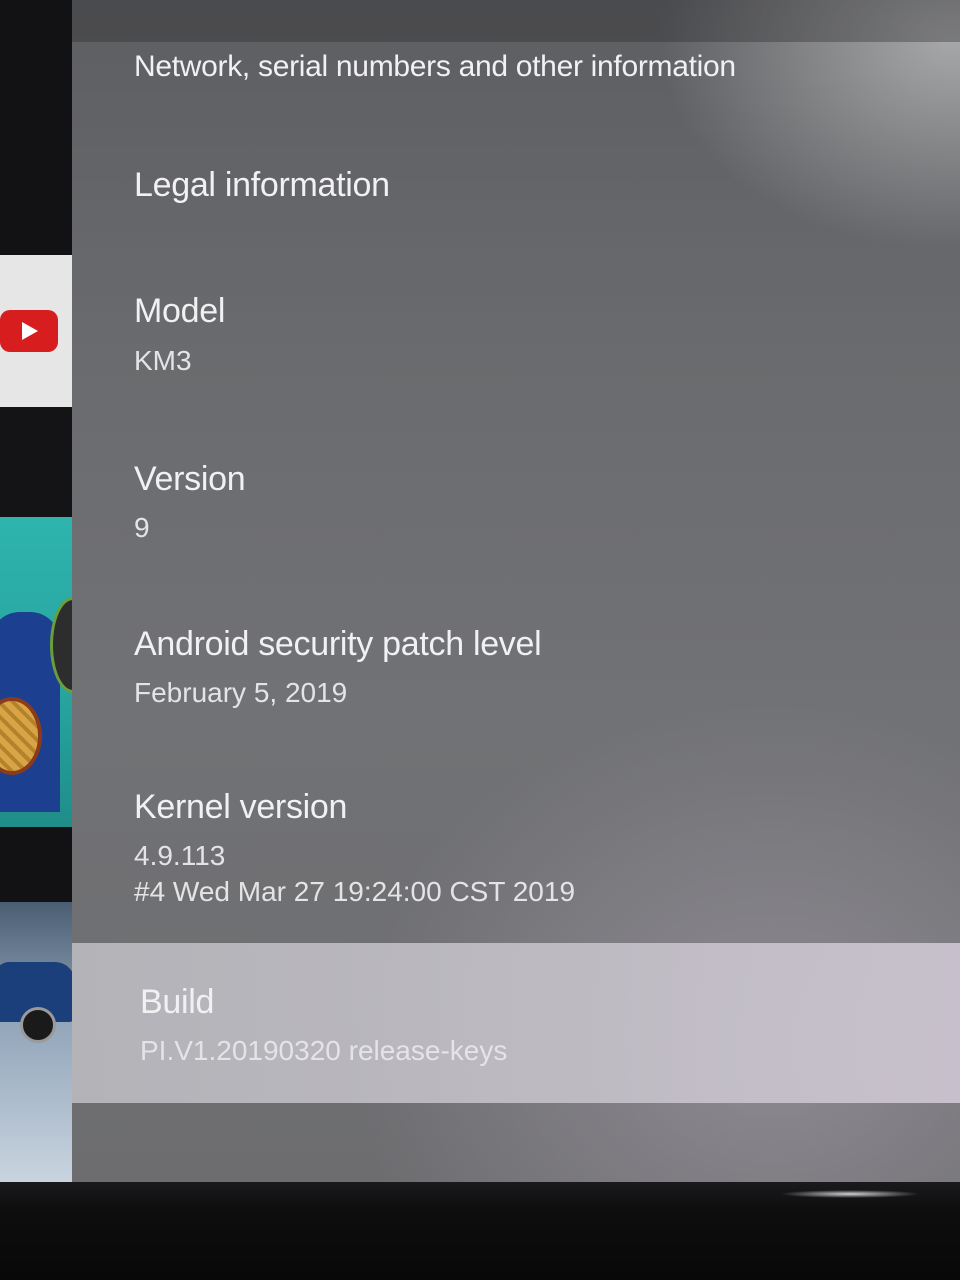 The image size is (960, 1280). Describe the element at coordinates (163, 360) in the screenshot. I see `model-value: KM3` at that location.